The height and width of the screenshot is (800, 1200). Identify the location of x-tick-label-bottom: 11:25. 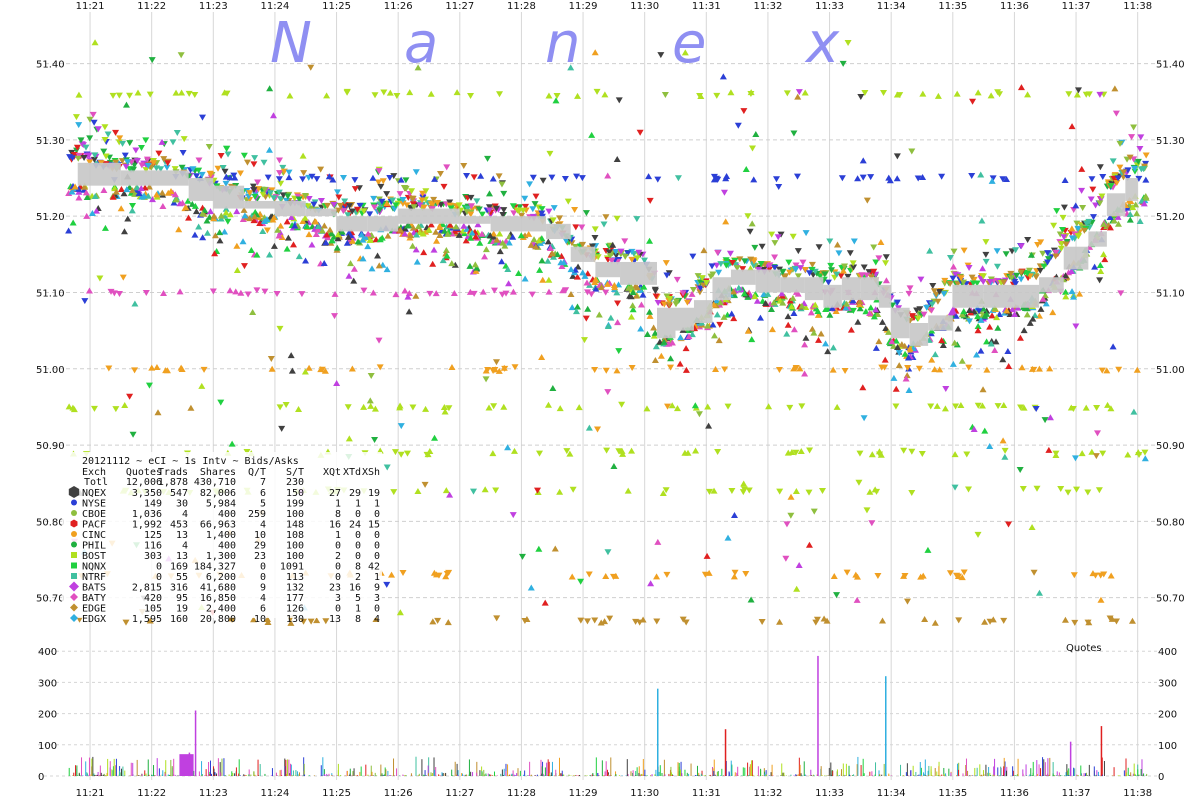
(336, 793).